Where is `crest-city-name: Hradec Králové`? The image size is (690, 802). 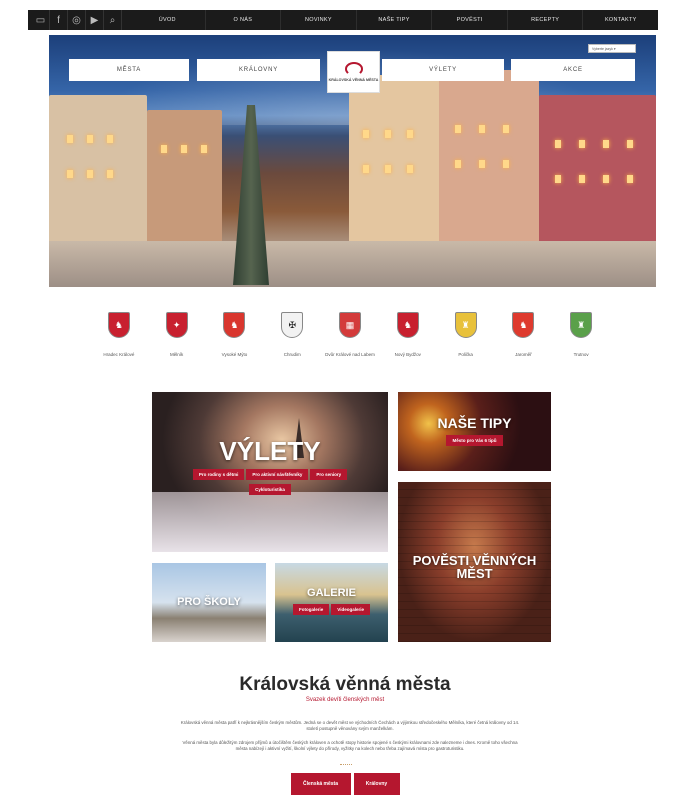
crest-city-name: Hradec Králové is located at coordinates (119, 354).